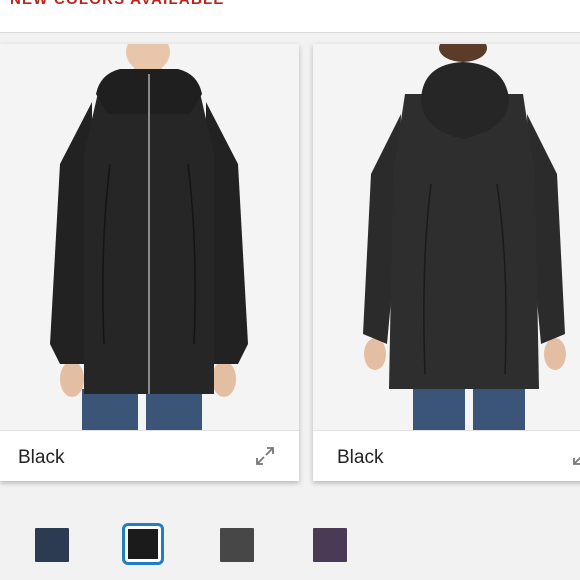  Describe the element at coordinates (330, 545) in the screenshot. I see `swatch-plum-heather` at that location.